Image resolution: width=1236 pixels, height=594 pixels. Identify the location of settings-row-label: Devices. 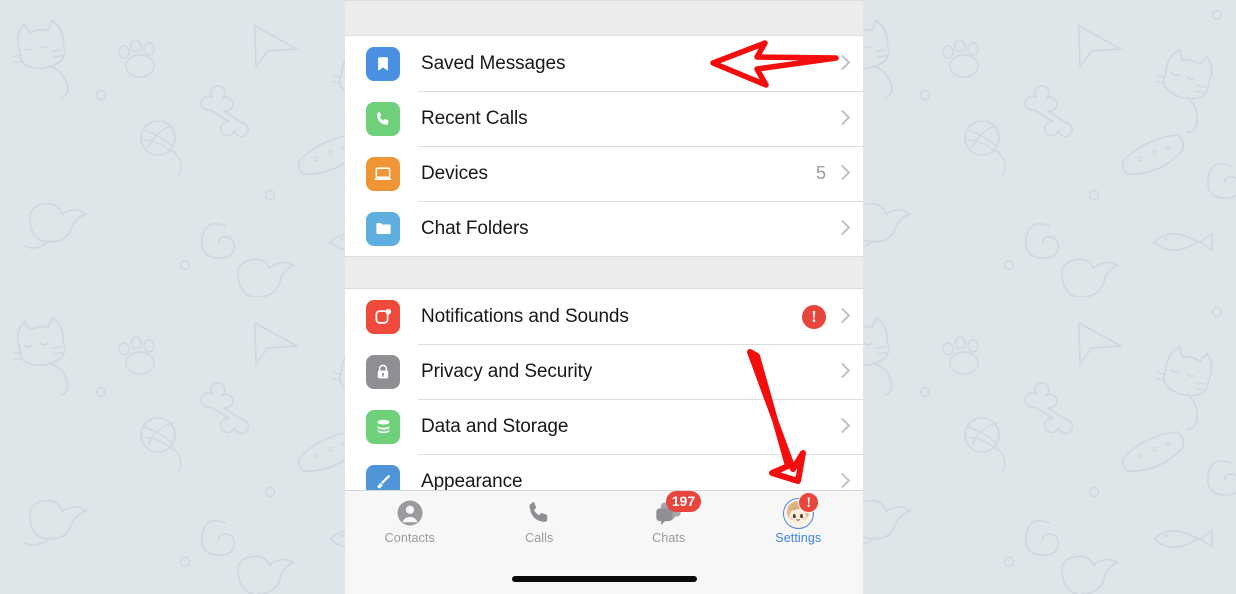
(454, 173).